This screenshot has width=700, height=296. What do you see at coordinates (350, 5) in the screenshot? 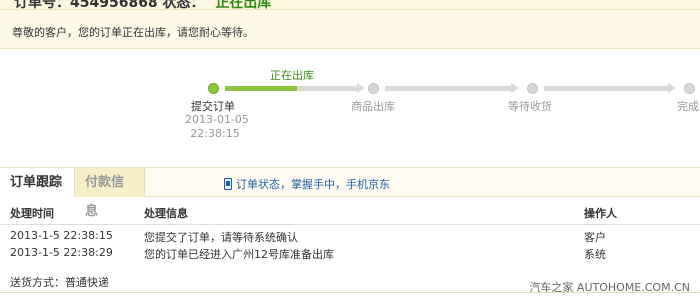
I see `order-header-strip: 订单号：454956868 状态： 正在出库` at bounding box center [350, 5].